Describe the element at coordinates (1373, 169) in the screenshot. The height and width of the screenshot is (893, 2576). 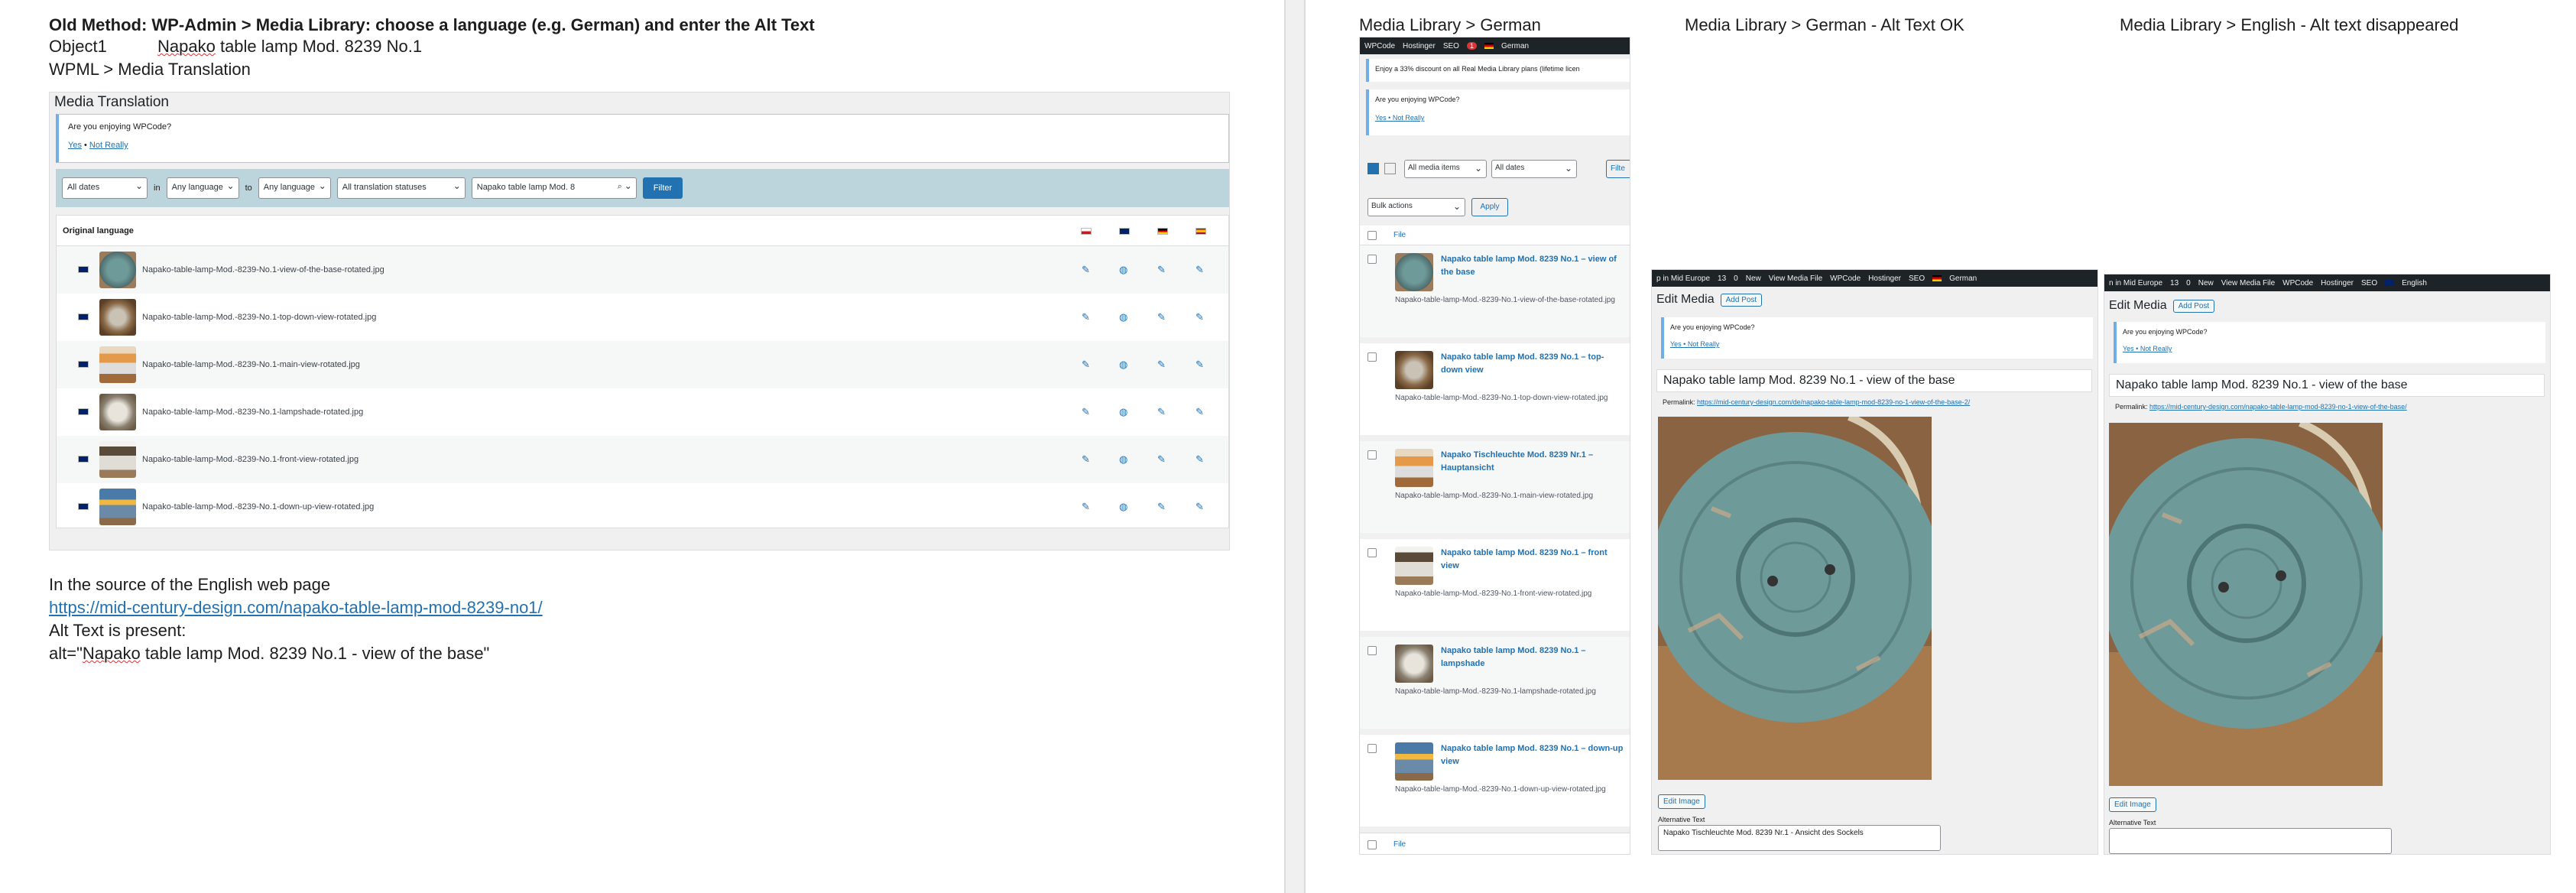
I see `list-view-icon` at that location.